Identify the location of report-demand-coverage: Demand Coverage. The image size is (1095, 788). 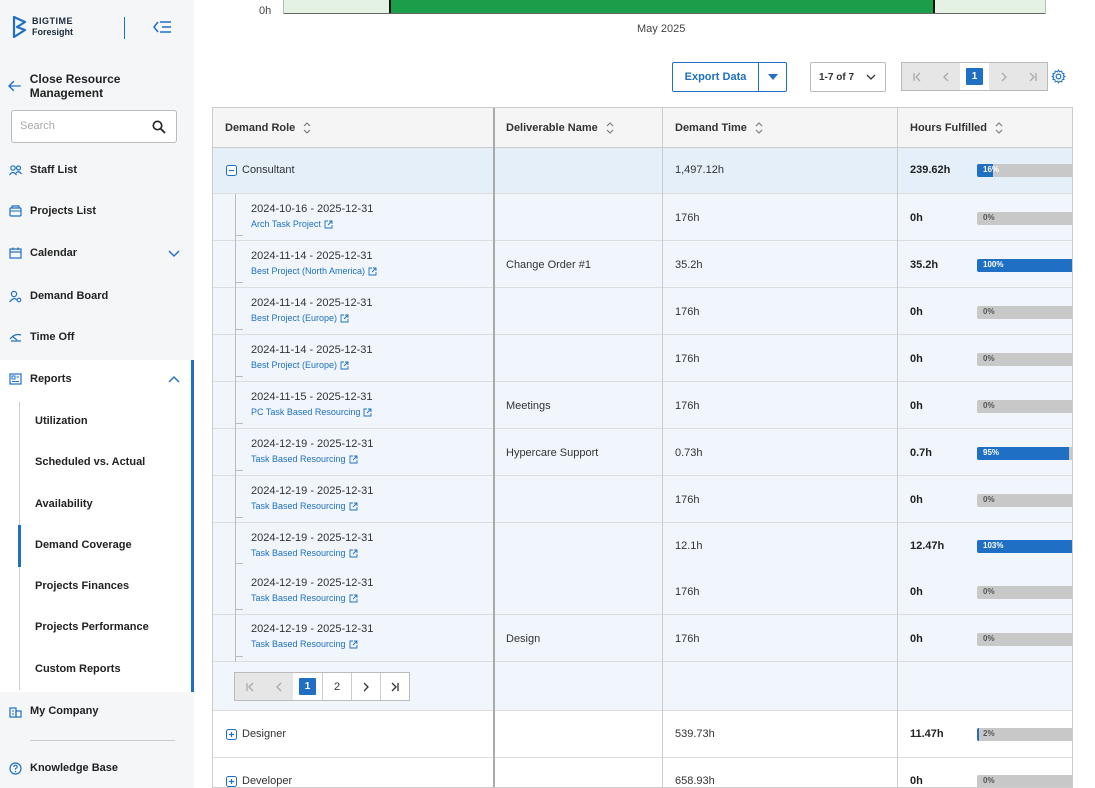
(83, 545).